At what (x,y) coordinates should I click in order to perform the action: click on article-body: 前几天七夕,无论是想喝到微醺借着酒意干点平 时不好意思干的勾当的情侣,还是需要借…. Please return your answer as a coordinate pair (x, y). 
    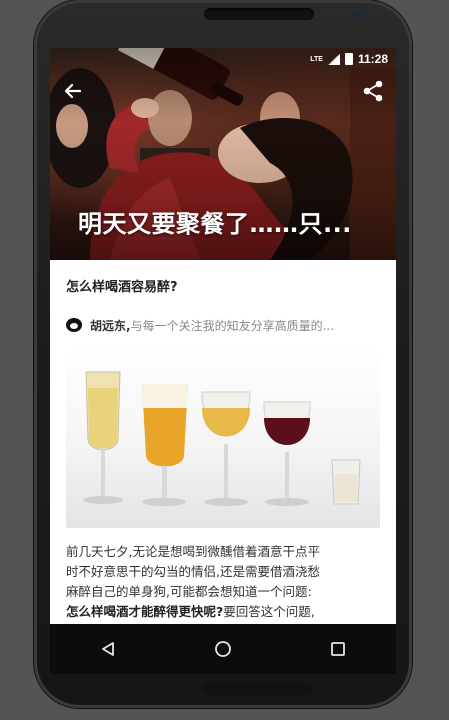
    Looking at the image, I should click on (223, 582).